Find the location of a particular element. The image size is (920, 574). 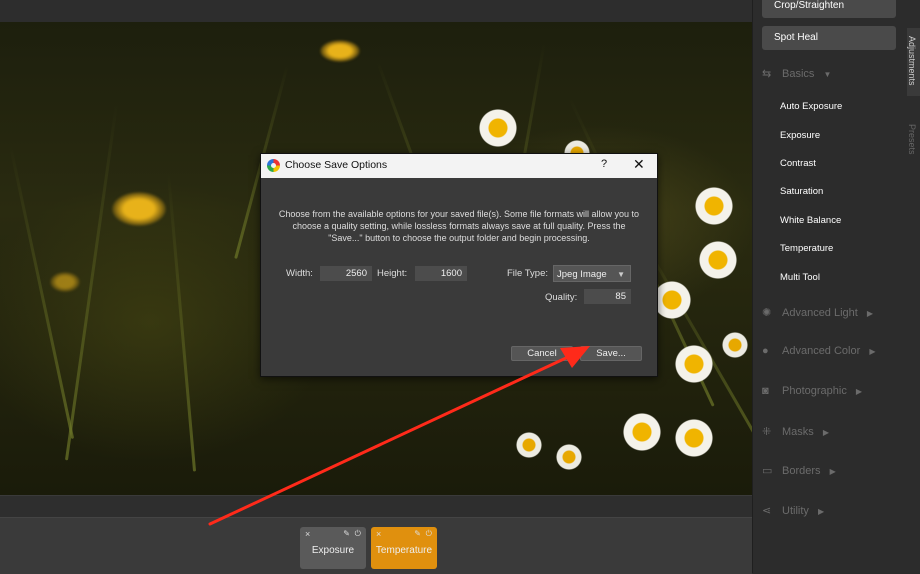

width-label: Width: is located at coordinates (299, 273).